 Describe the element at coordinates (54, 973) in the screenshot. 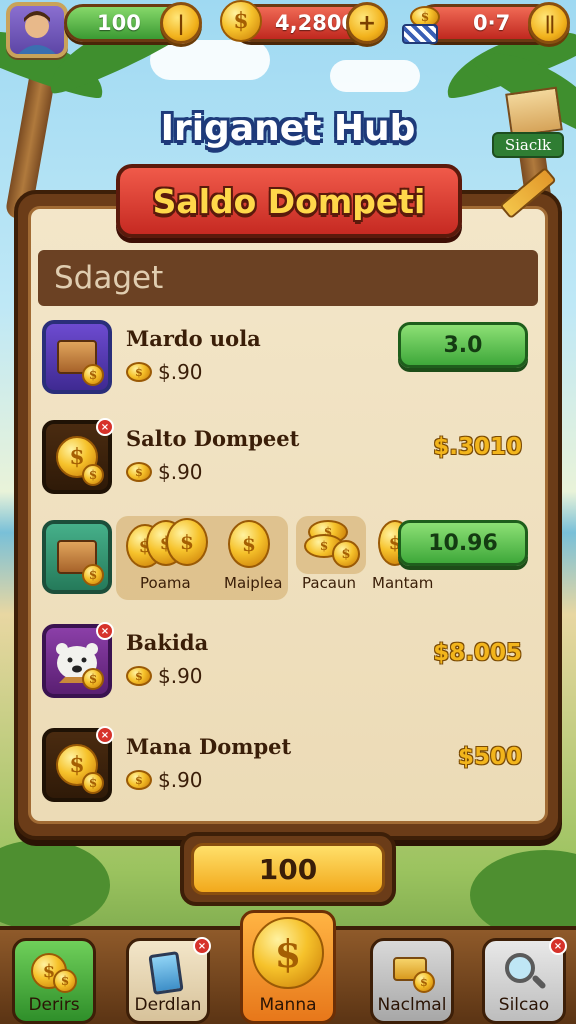

I see `coins-icon: $ $` at that location.